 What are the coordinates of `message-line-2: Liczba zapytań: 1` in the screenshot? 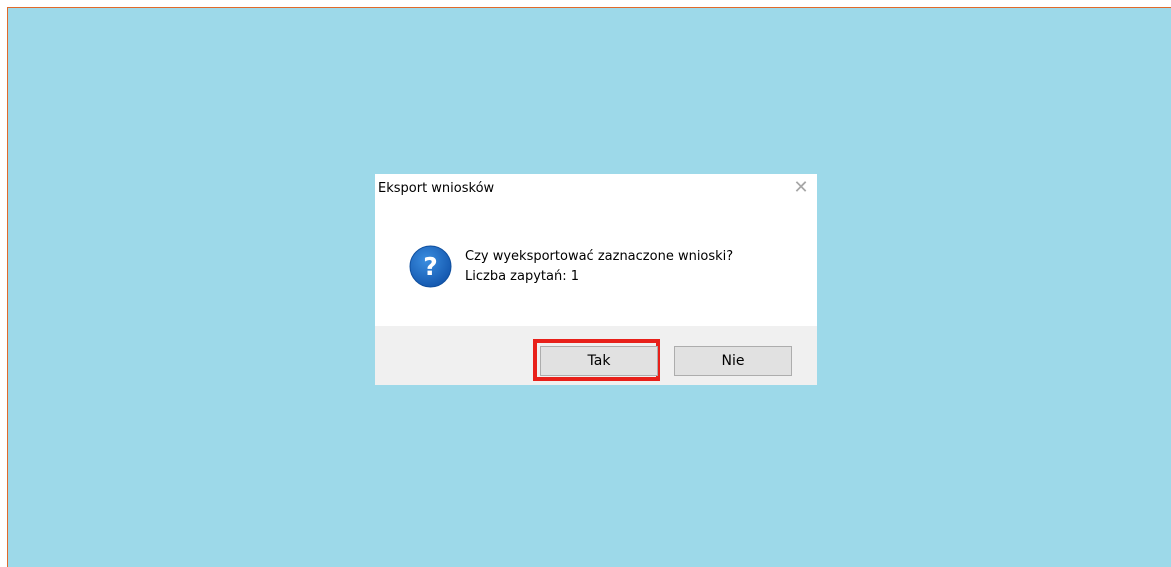 It's located at (522, 276).